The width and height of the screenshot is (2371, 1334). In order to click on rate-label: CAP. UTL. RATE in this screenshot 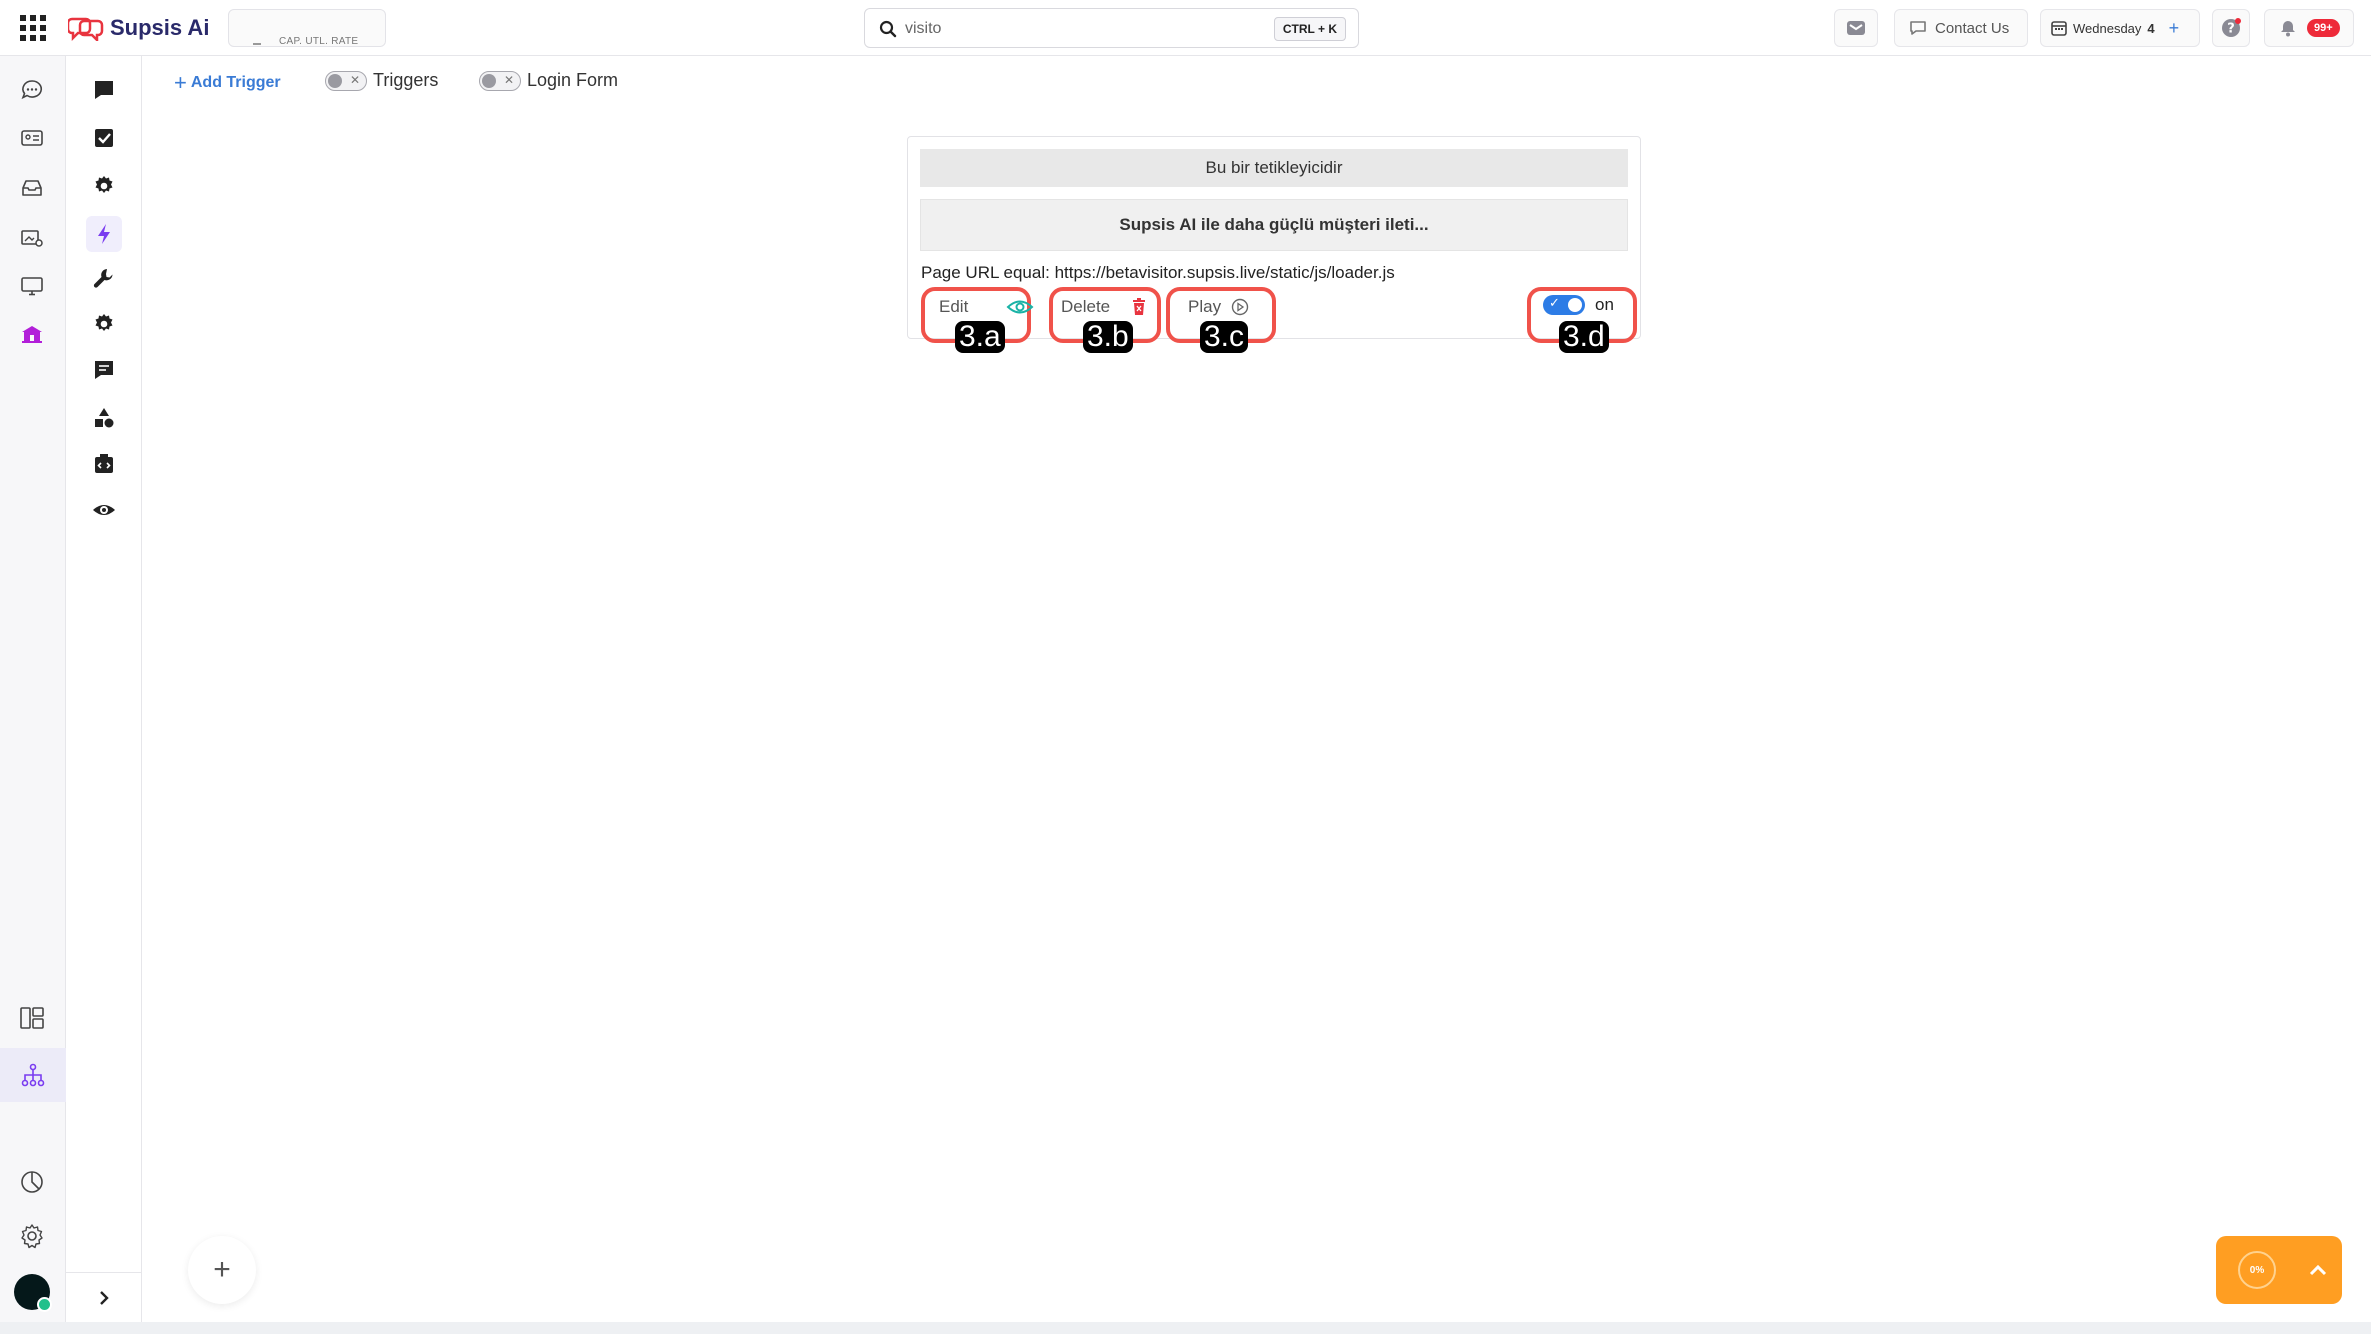, I will do `click(319, 41)`.